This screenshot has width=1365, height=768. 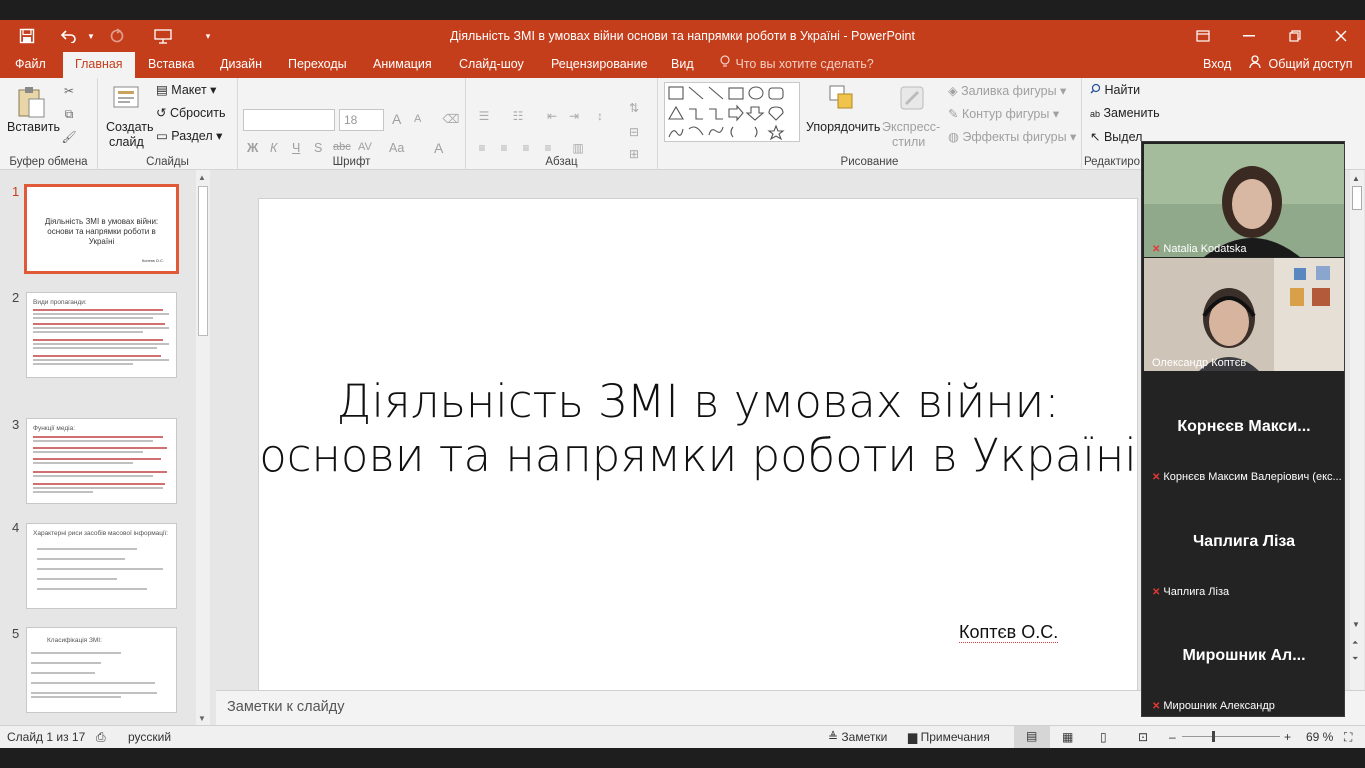 What do you see at coordinates (1356, 178) in the screenshot?
I see `slide-scroll-up-icon: ▲` at bounding box center [1356, 178].